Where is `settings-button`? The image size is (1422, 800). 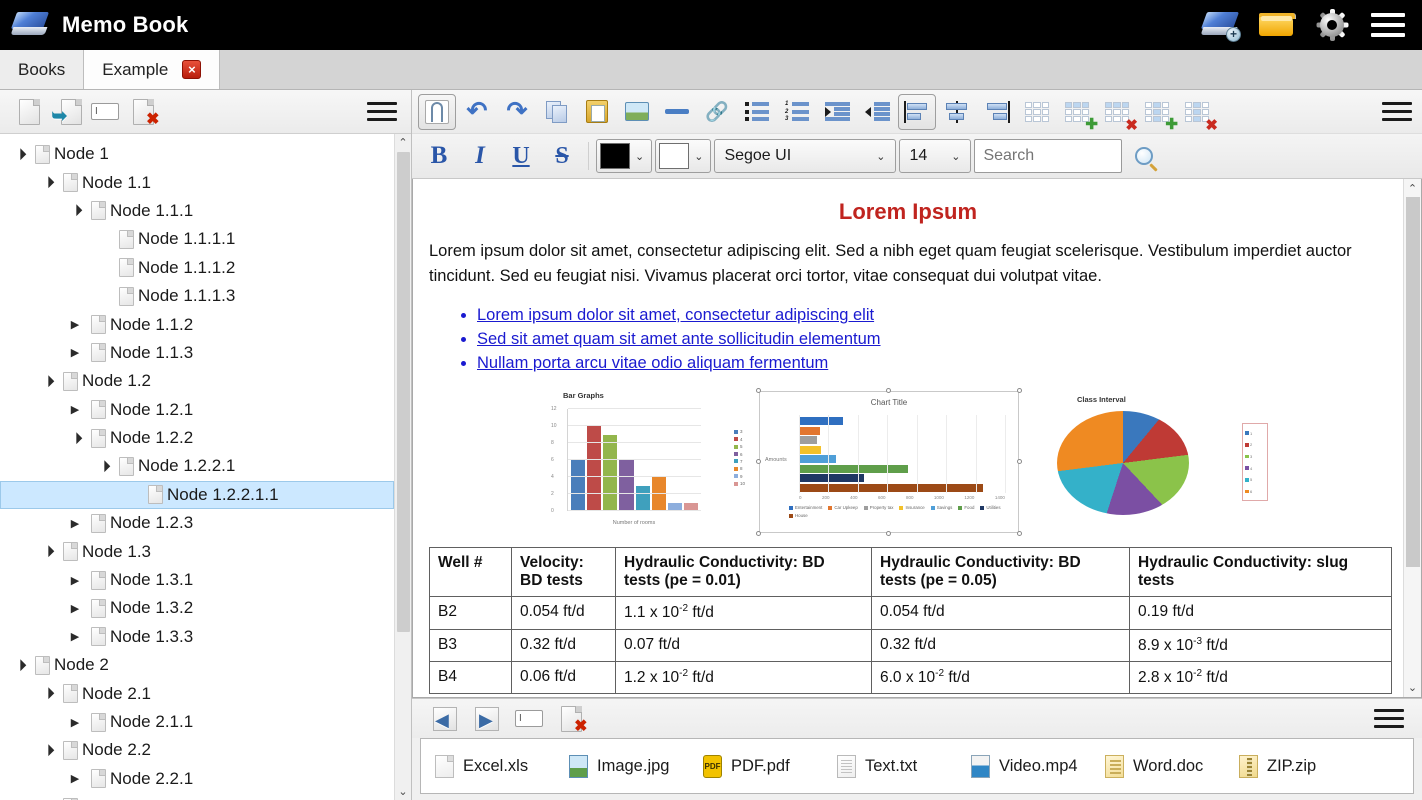 settings-button is located at coordinates (1332, 25).